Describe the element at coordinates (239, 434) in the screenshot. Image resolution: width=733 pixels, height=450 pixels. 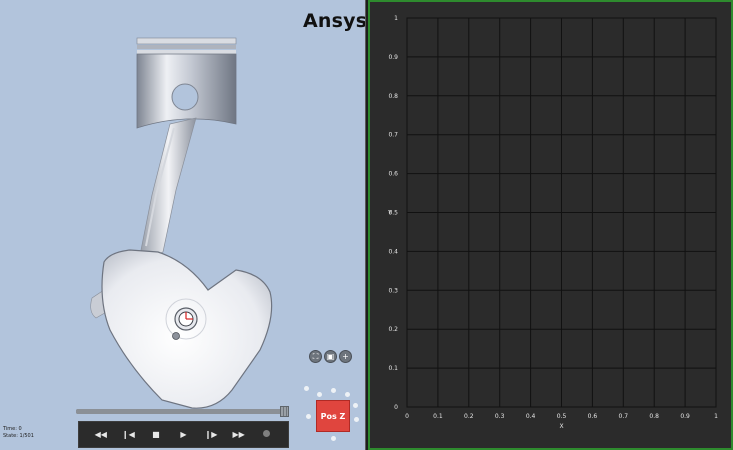
I see `fast-forward-icon: ▶▶` at that location.